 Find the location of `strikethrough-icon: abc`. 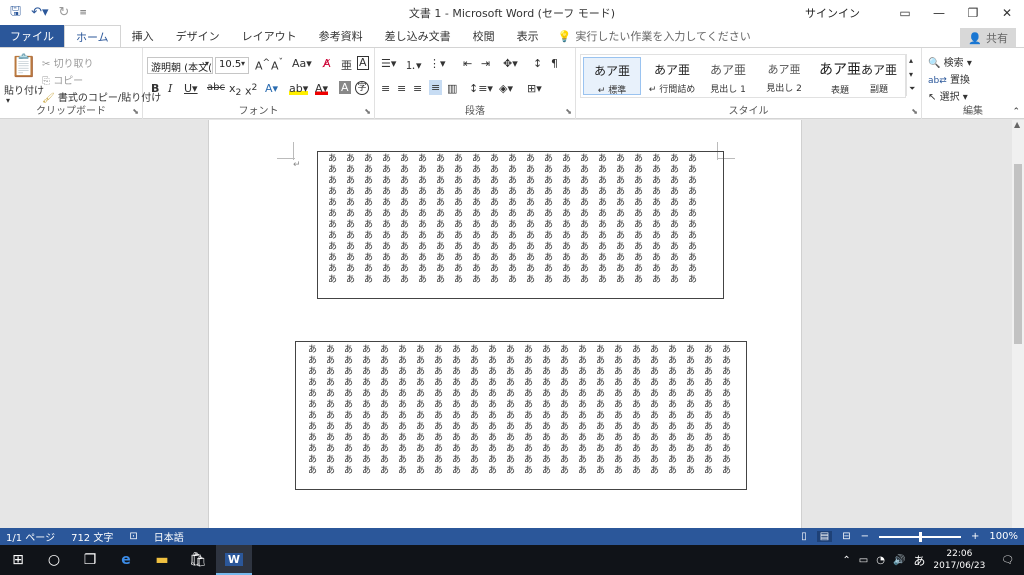

strikethrough-icon: abc is located at coordinates (216, 87).